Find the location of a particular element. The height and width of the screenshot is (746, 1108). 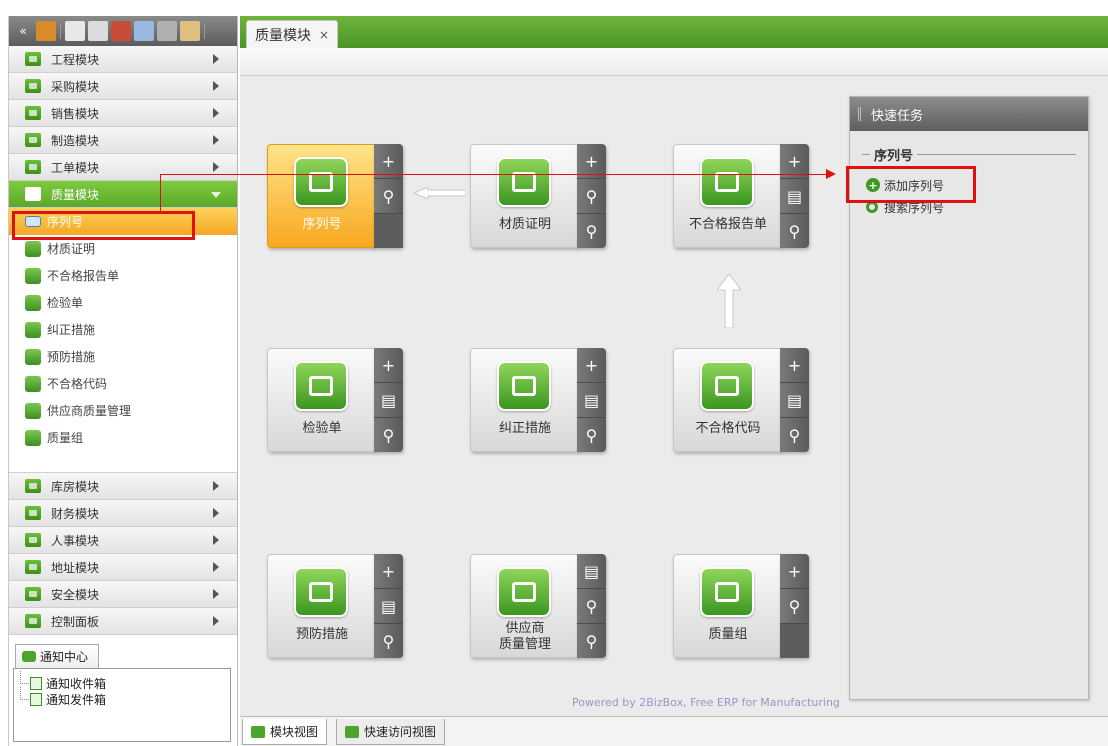

quality-group-icon is located at coordinates (33, 437).